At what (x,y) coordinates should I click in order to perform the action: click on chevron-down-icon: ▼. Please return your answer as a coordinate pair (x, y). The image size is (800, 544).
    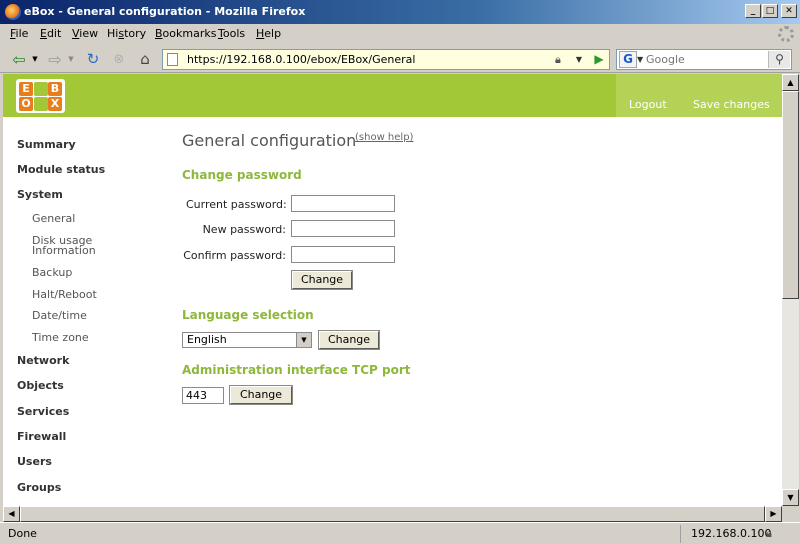
    Looking at the image, I should click on (303, 340).